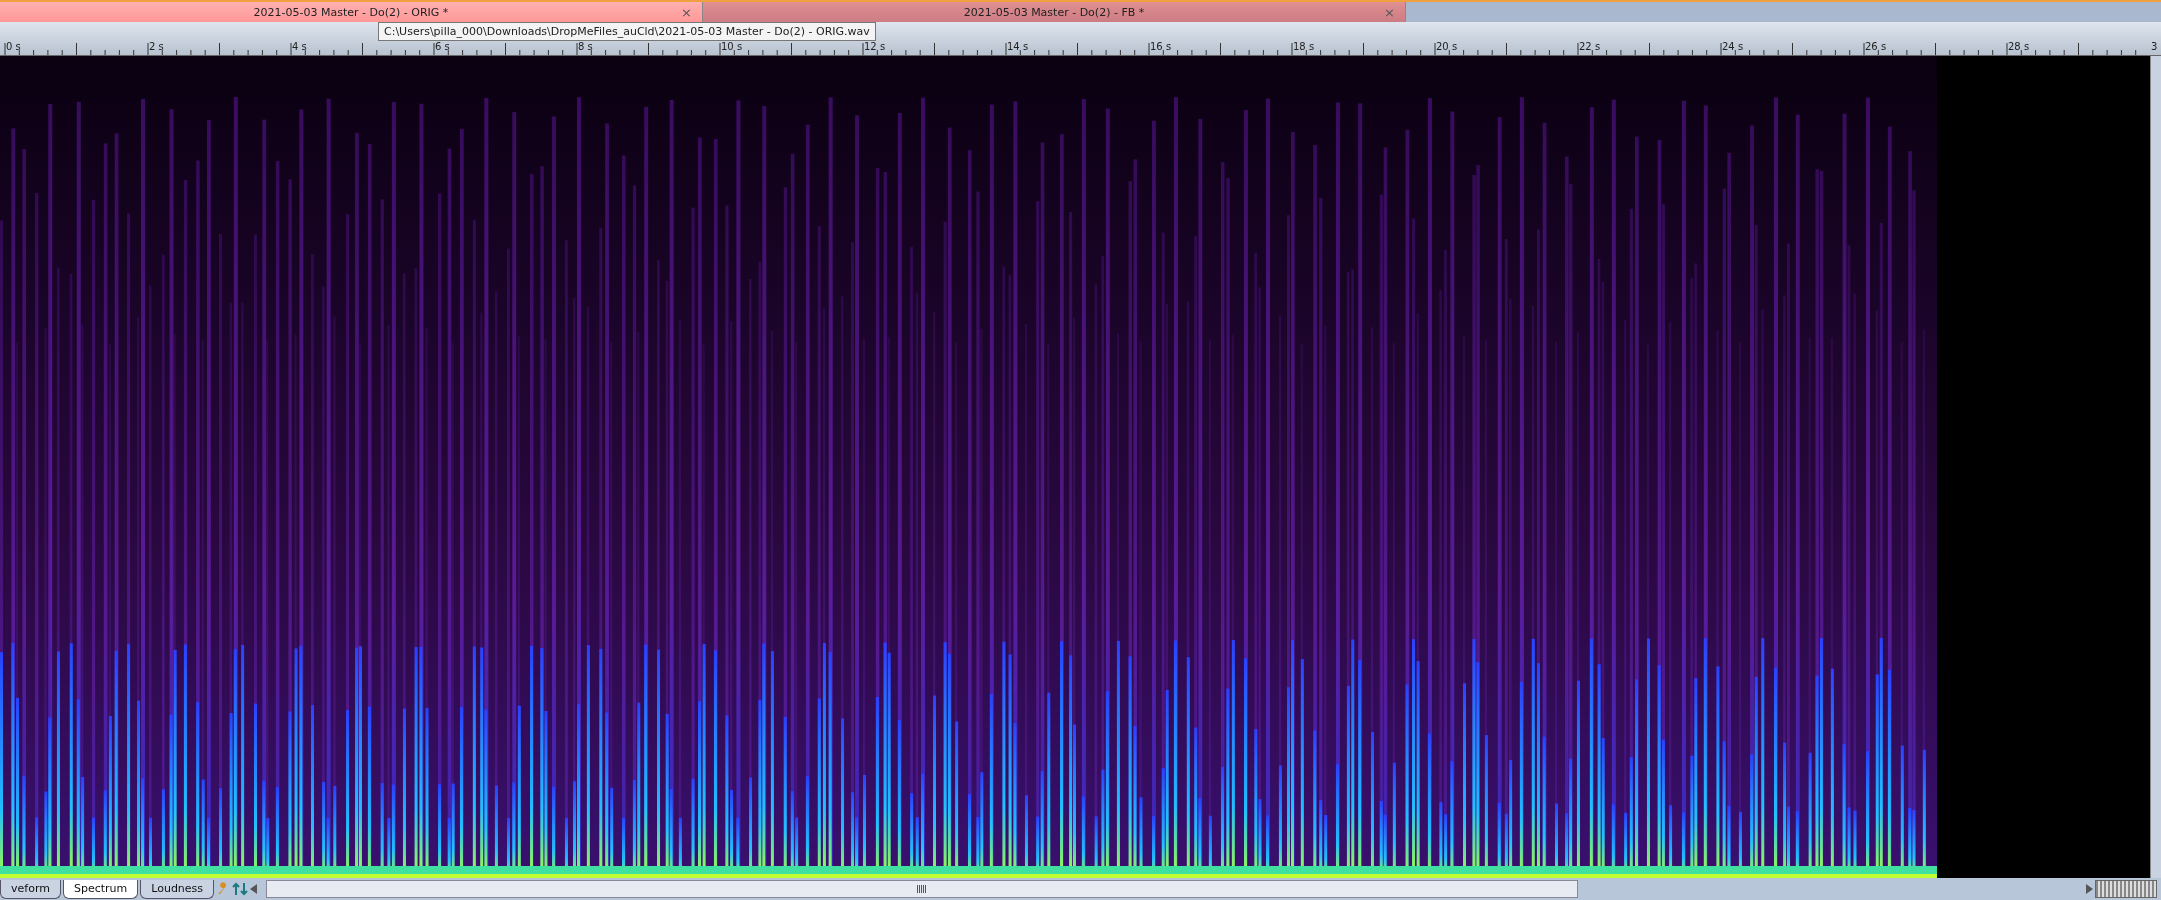 Image resolution: width=2161 pixels, height=900 pixels. What do you see at coordinates (2089, 889) in the screenshot?
I see `scroll-right-icon` at bounding box center [2089, 889].